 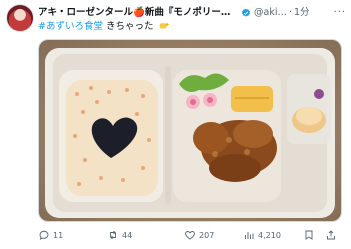 What do you see at coordinates (143, 235) in the screenshot?
I see `retweet-button: 44` at bounding box center [143, 235].